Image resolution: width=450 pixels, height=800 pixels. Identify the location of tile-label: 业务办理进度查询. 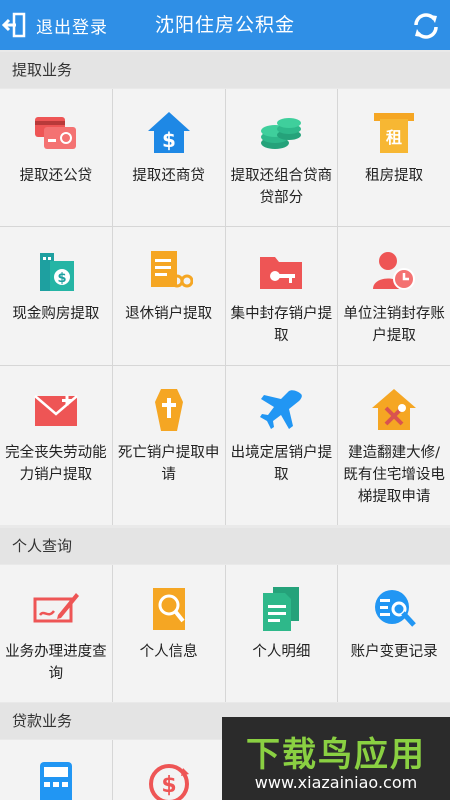
(56, 663).